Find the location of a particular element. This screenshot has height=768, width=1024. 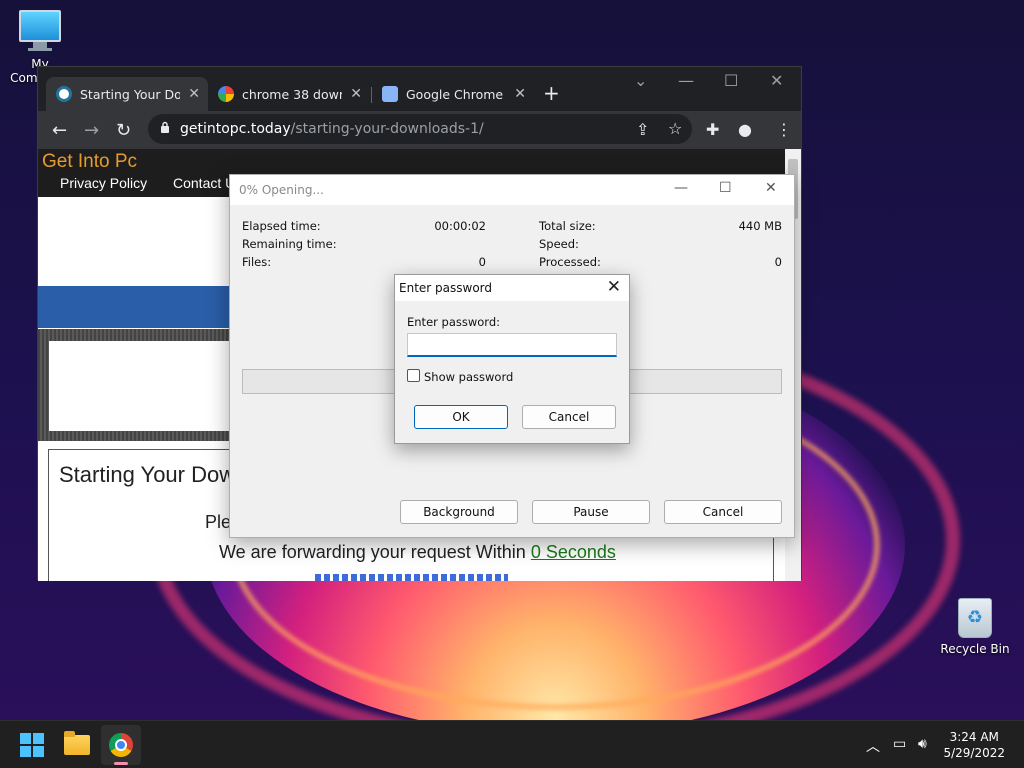

network-icon: ▭ is located at coordinates (899, 744).